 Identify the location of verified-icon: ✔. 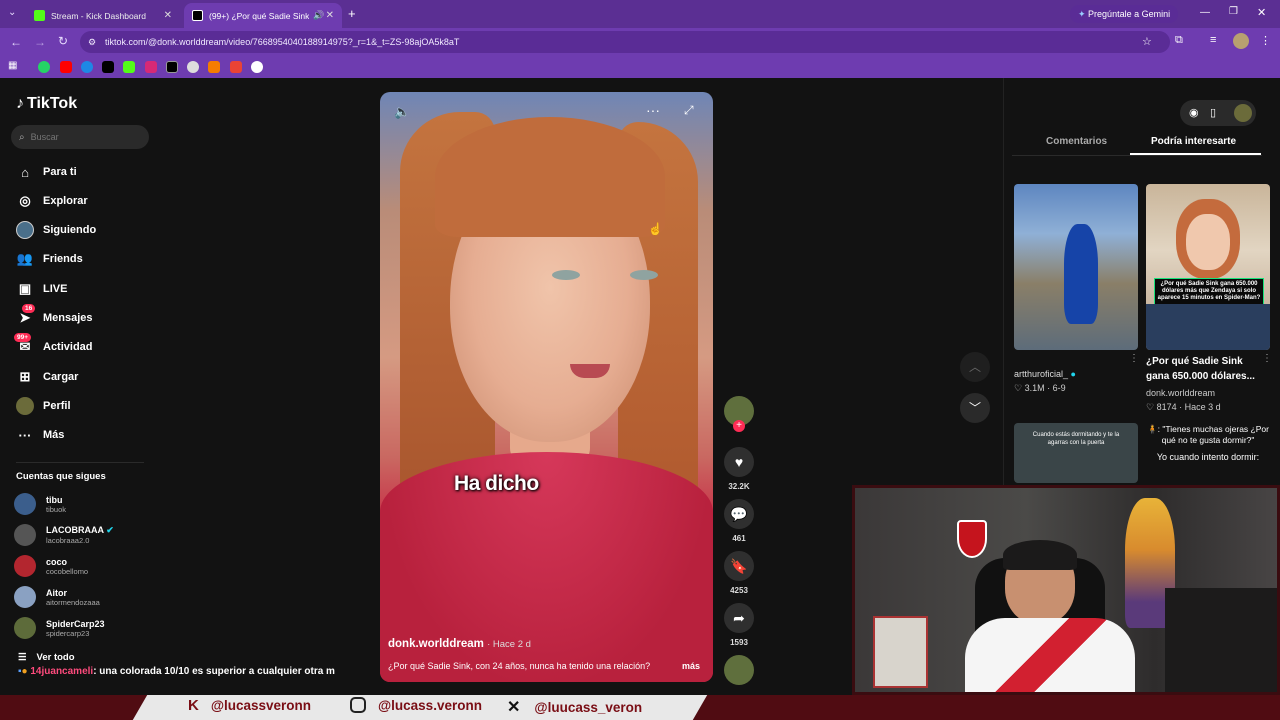
(110, 530).